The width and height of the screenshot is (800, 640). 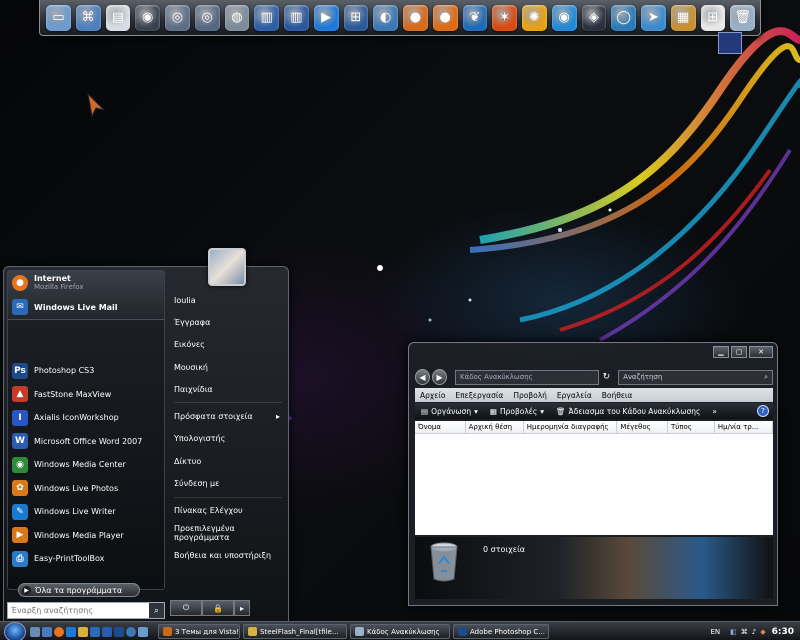 I want to click on globe-icon: ◐, so click(x=385, y=17).